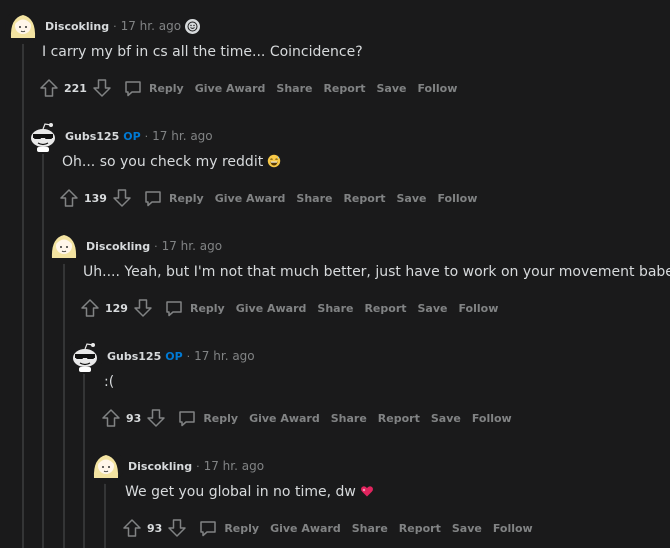  What do you see at coordinates (23, 295) in the screenshot?
I see `thread-line` at bounding box center [23, 295].